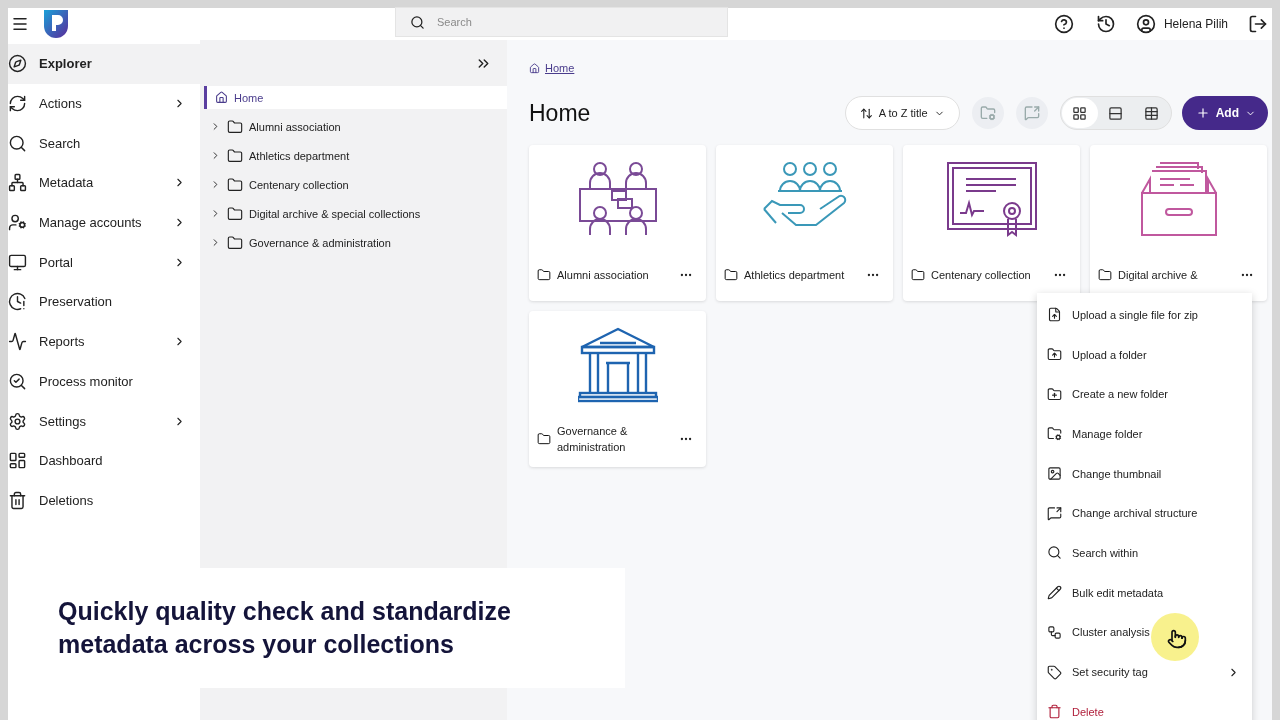 The height and width of the screenshot is (720, 1280). What do you see at coordinates (804, 223) in the screenshot?
I see `folder-card: Athletics department` at bounding box center [804, 223].